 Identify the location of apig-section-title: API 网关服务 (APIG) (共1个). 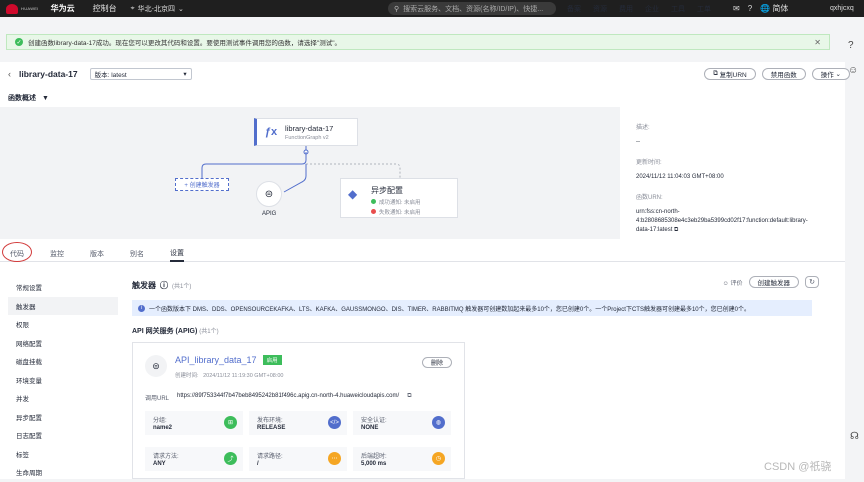
(175, 331).